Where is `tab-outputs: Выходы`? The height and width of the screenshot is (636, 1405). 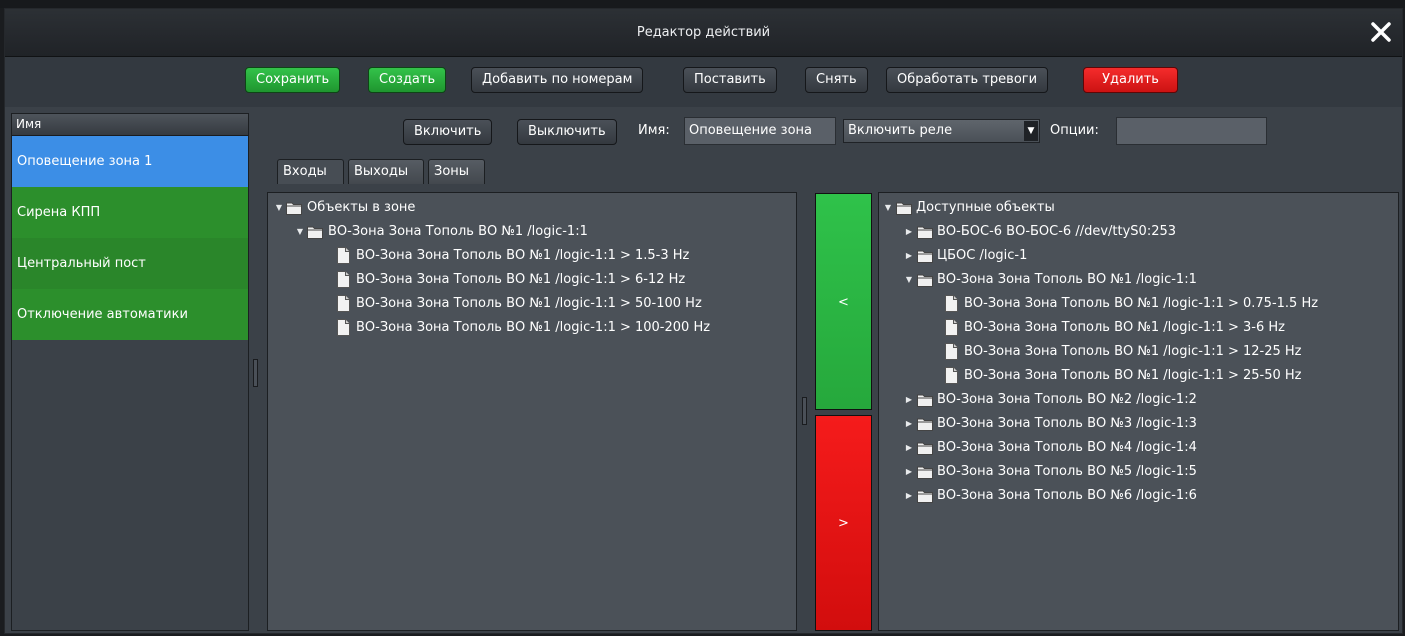 tab-outputs: Выходы is located at coordinates (386, 171).